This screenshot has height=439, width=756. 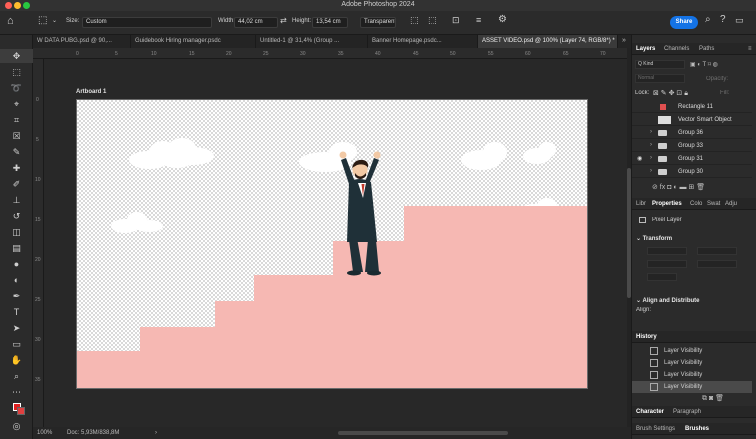 What do you see at coordinates (708, 19) in the screenshot?
I see `search-icon: ⌕` at bounding box center [708, 19].